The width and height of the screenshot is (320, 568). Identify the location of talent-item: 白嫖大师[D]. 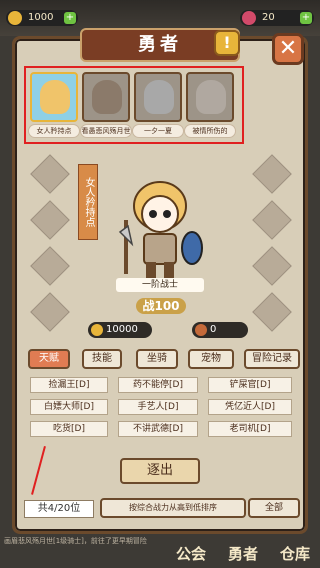
(69, 407).